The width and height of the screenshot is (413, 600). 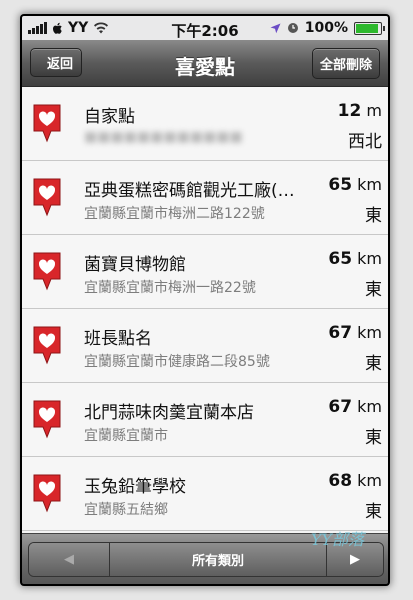 What do you see at coordinates (355, 559) in the screenshot?
I see `right-arrow-icon: ▶` at bounding box center [355, 559].